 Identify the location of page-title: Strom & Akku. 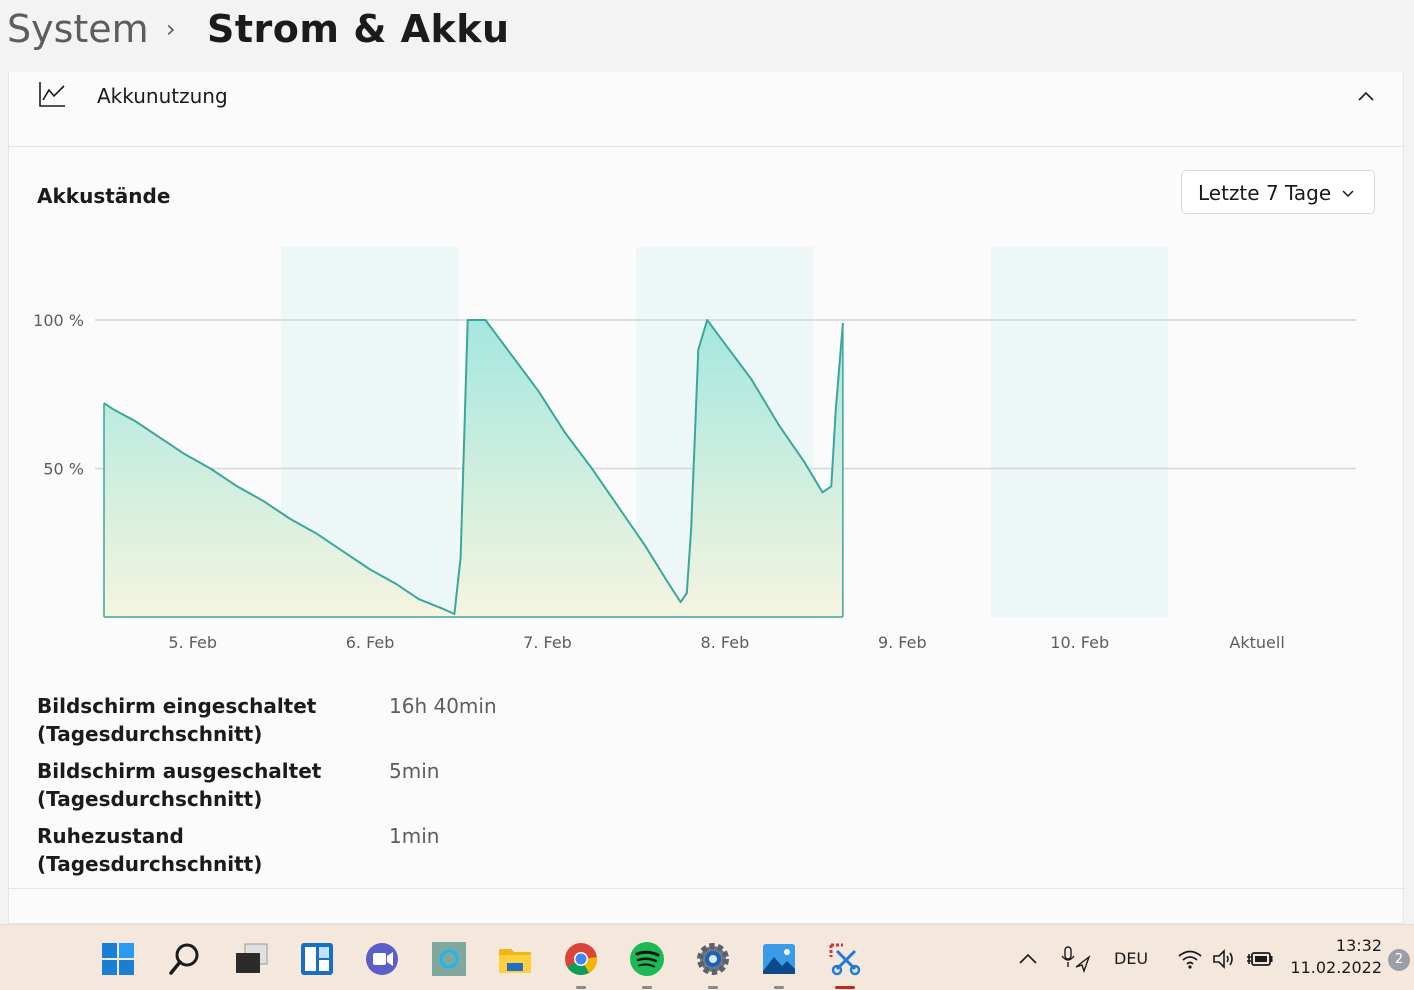
(358, 29).